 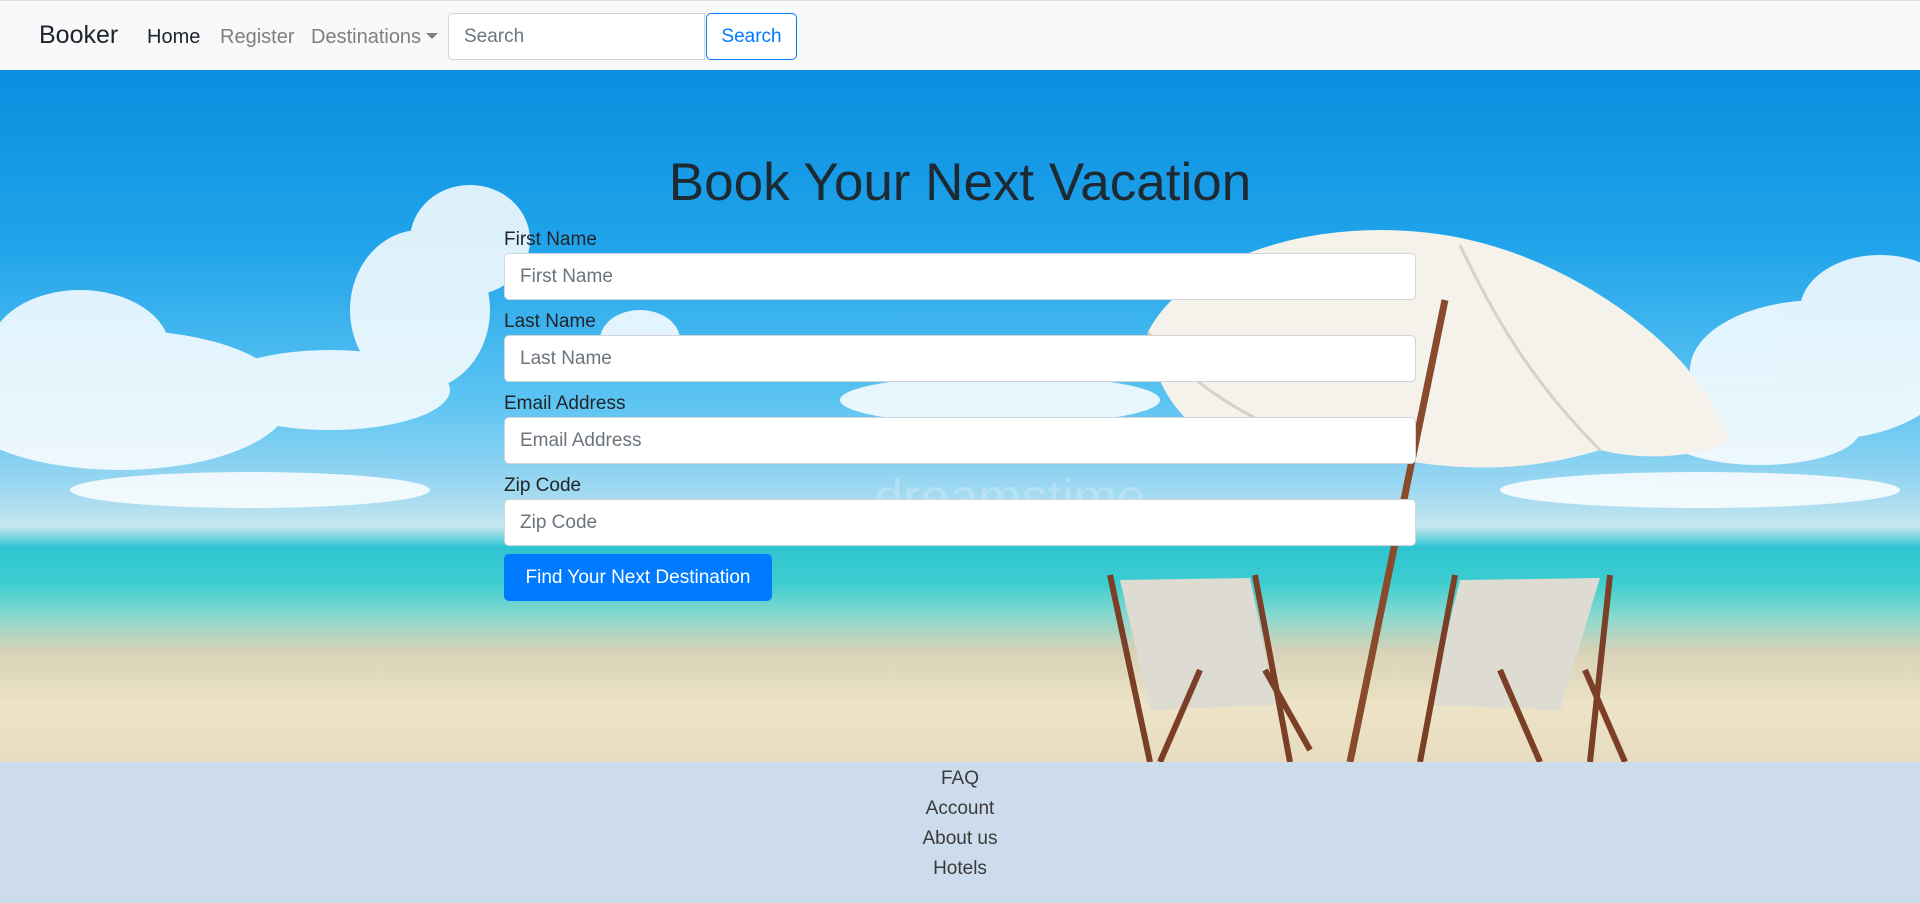 What do you see at coordinates (960, 522) in the screenshot?
I see `zip-code-field` at bounding box center [960, 522].